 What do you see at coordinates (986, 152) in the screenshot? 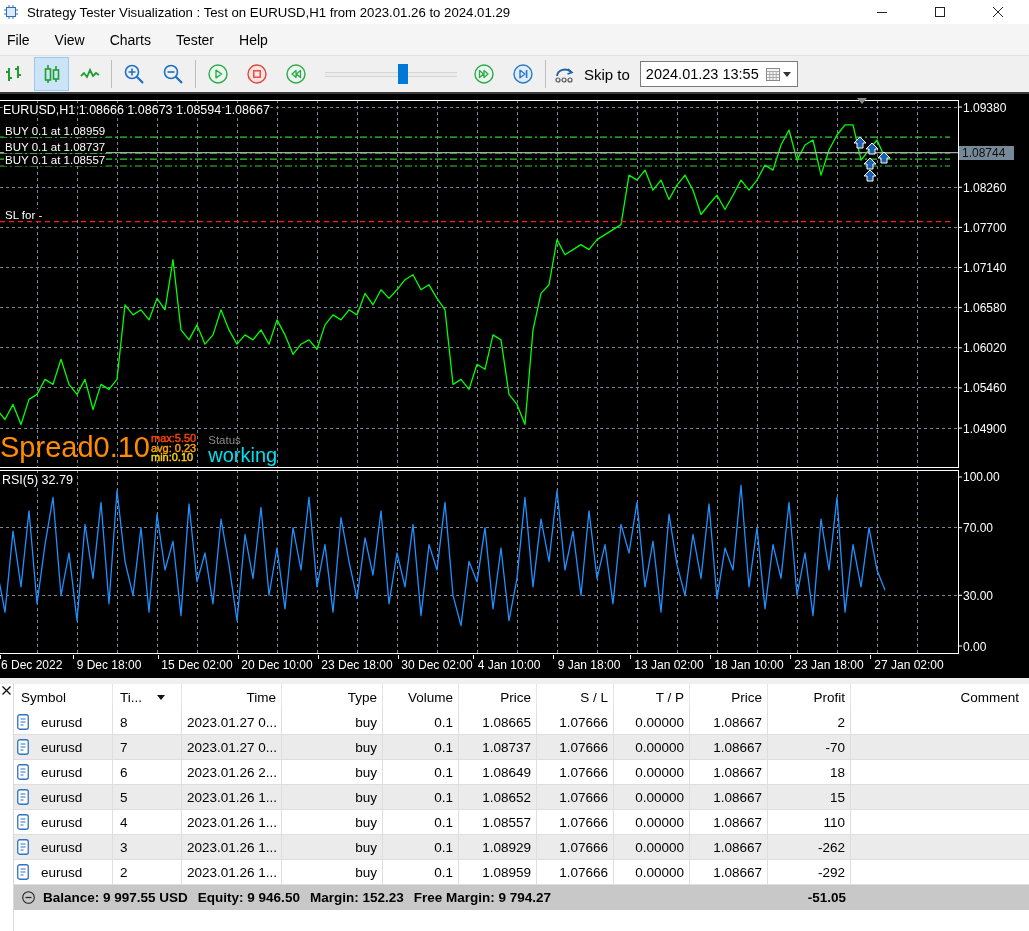
I see `current-price-tag: 1.08744` at bounding box center [986, 152].